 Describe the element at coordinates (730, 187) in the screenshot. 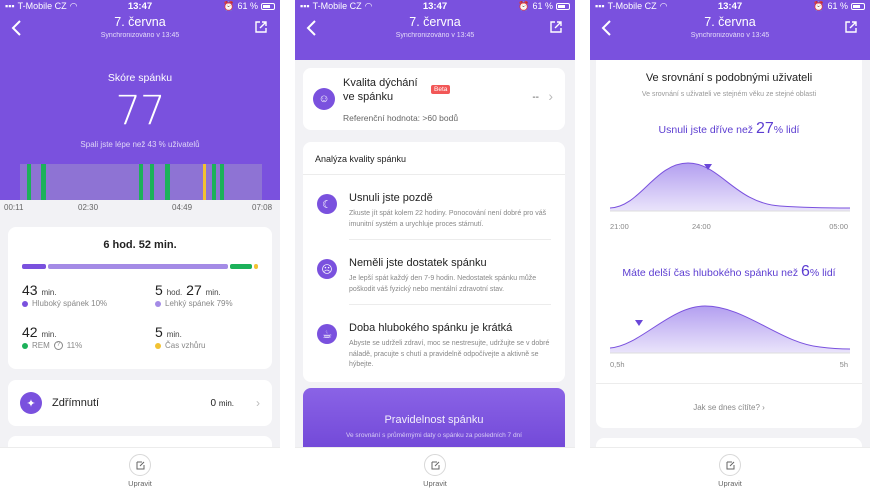

I see `bedtime-distribution-curve` at that location.